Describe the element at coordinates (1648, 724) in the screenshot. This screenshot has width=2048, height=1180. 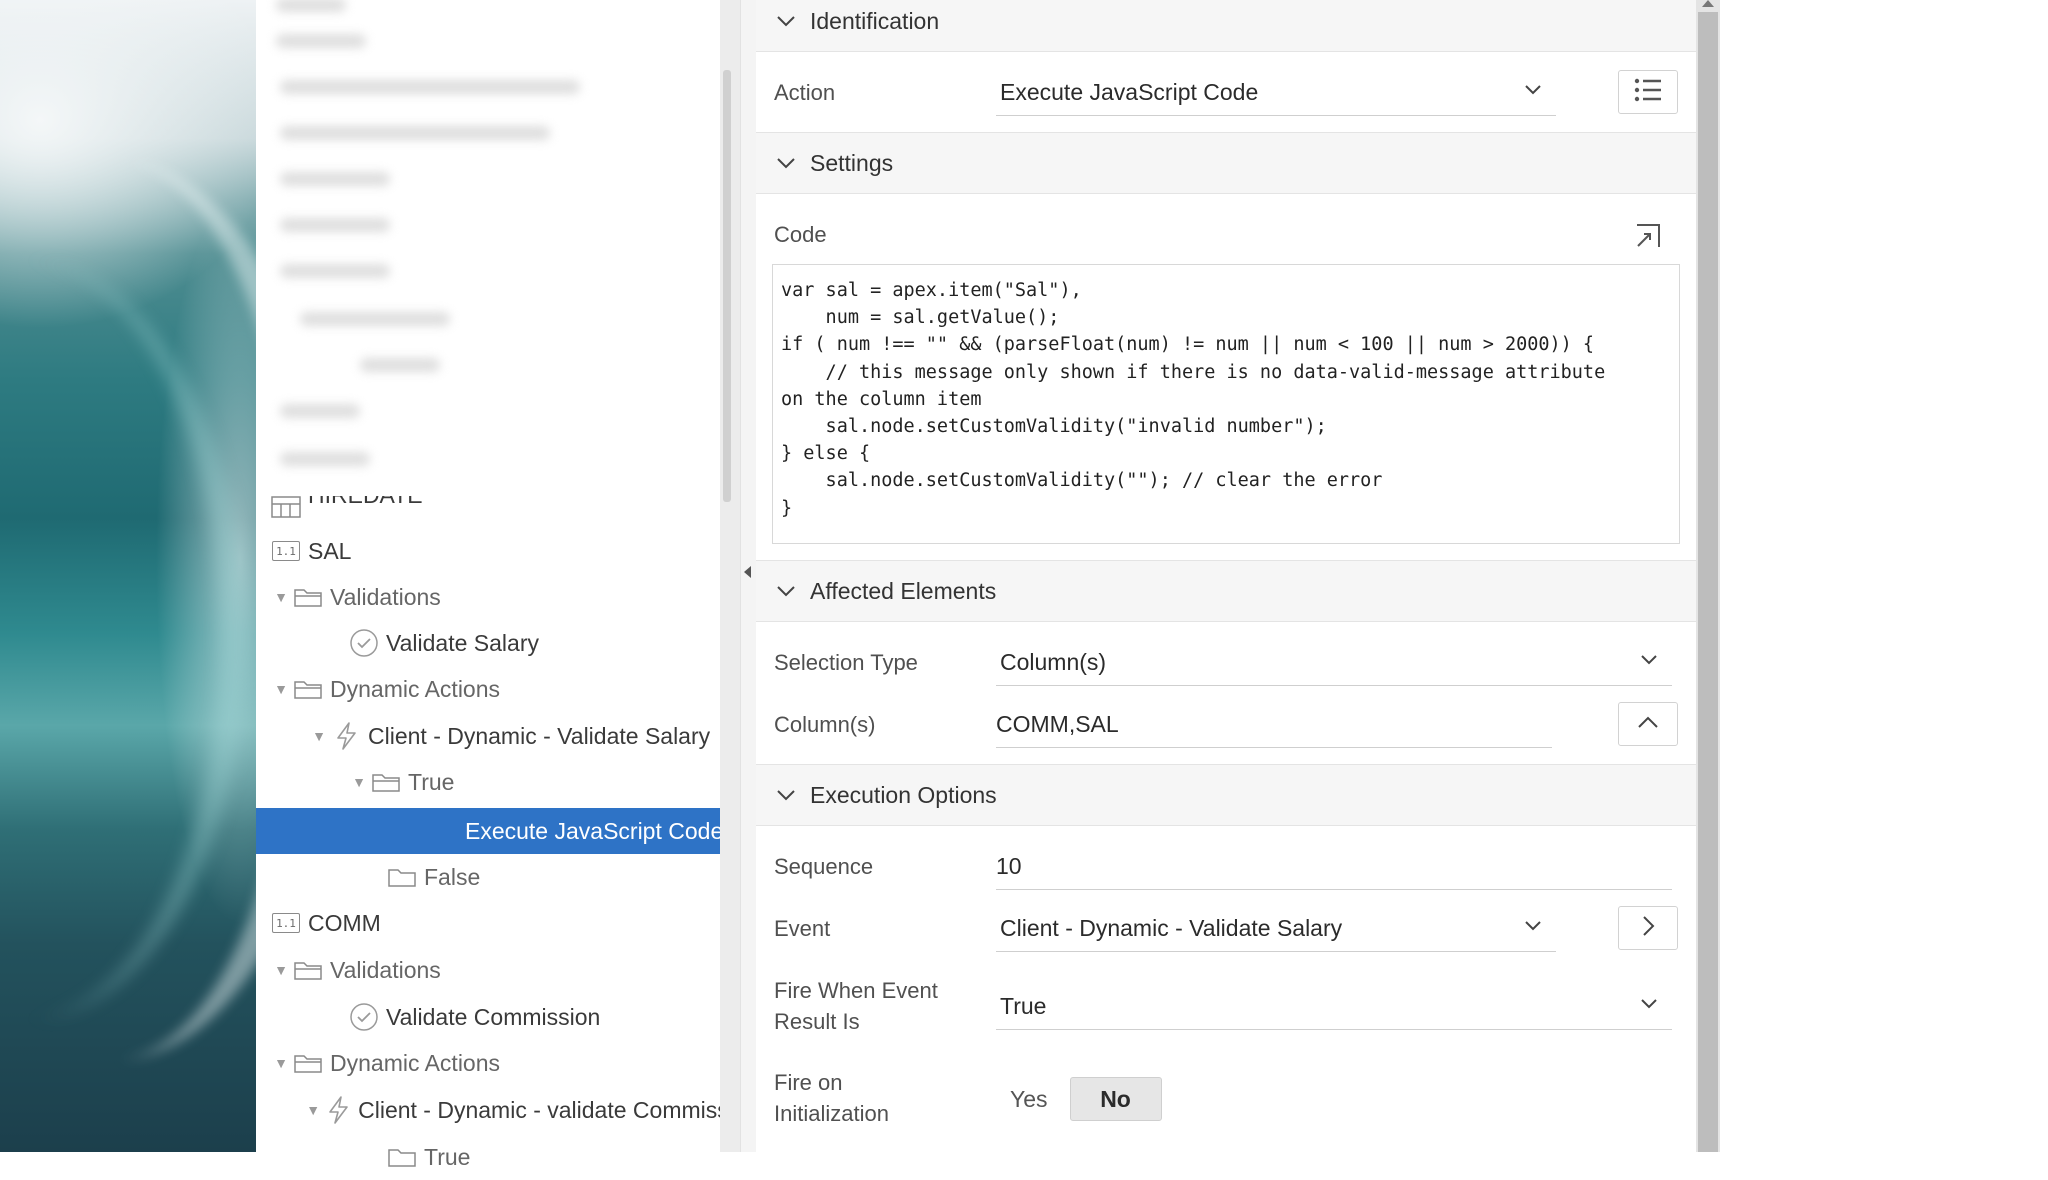
I see `collapse-columns-button` at that location.